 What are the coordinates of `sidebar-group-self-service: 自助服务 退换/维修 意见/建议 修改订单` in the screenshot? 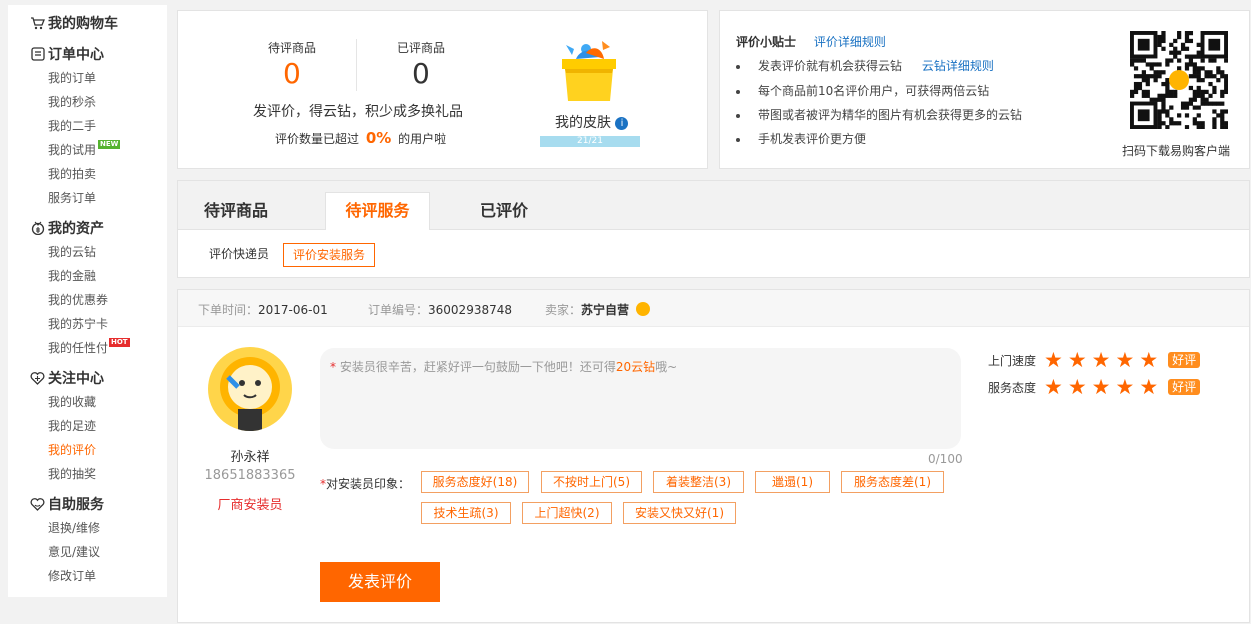 It's located at (87, 540).